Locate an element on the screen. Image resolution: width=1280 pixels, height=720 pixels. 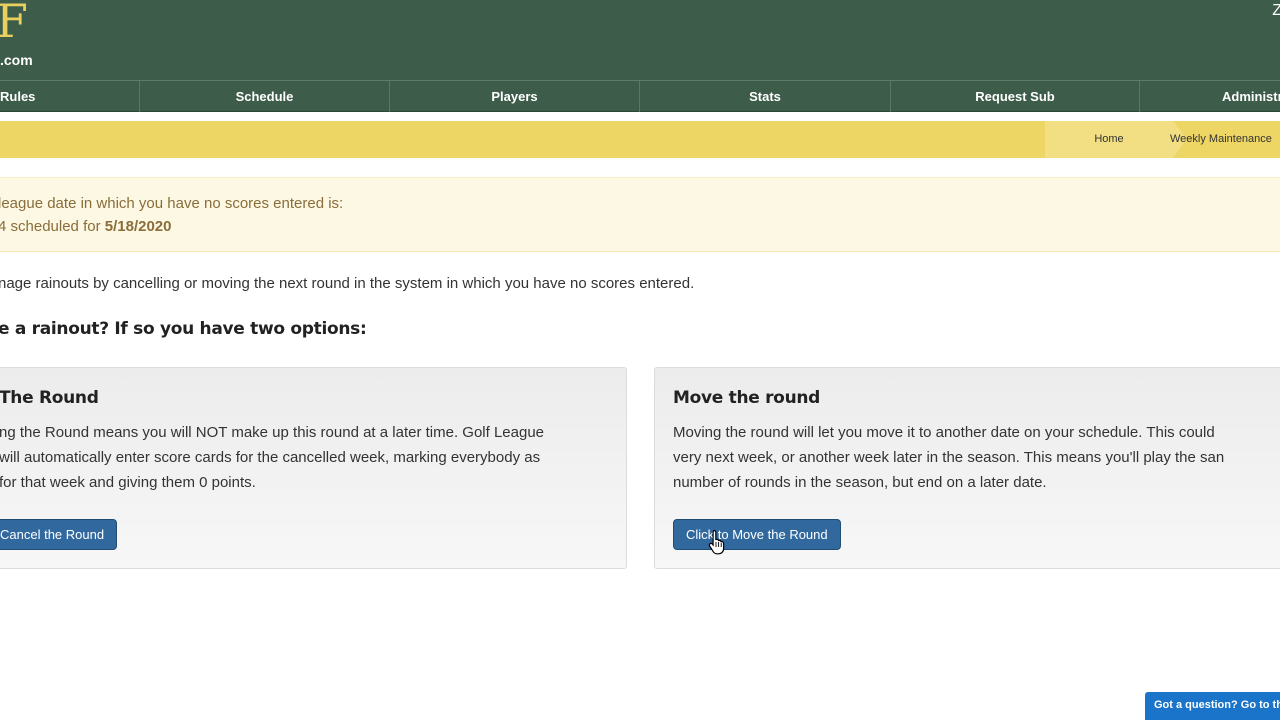
notice-line-2: 4 scheduled for 5/18/2020 is located at coordinates (85, 226).